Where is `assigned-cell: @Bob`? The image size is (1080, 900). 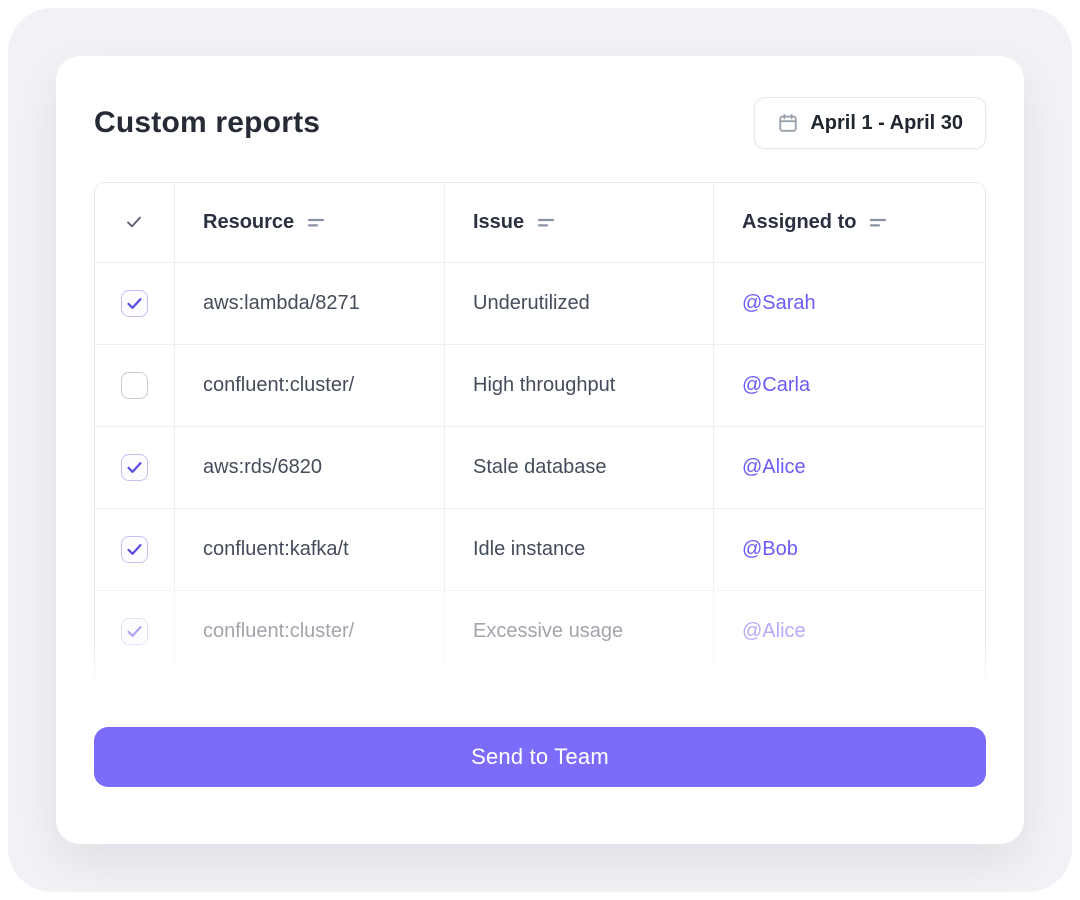
assigned-cell: @Bob is located at coordinates (850, 549).